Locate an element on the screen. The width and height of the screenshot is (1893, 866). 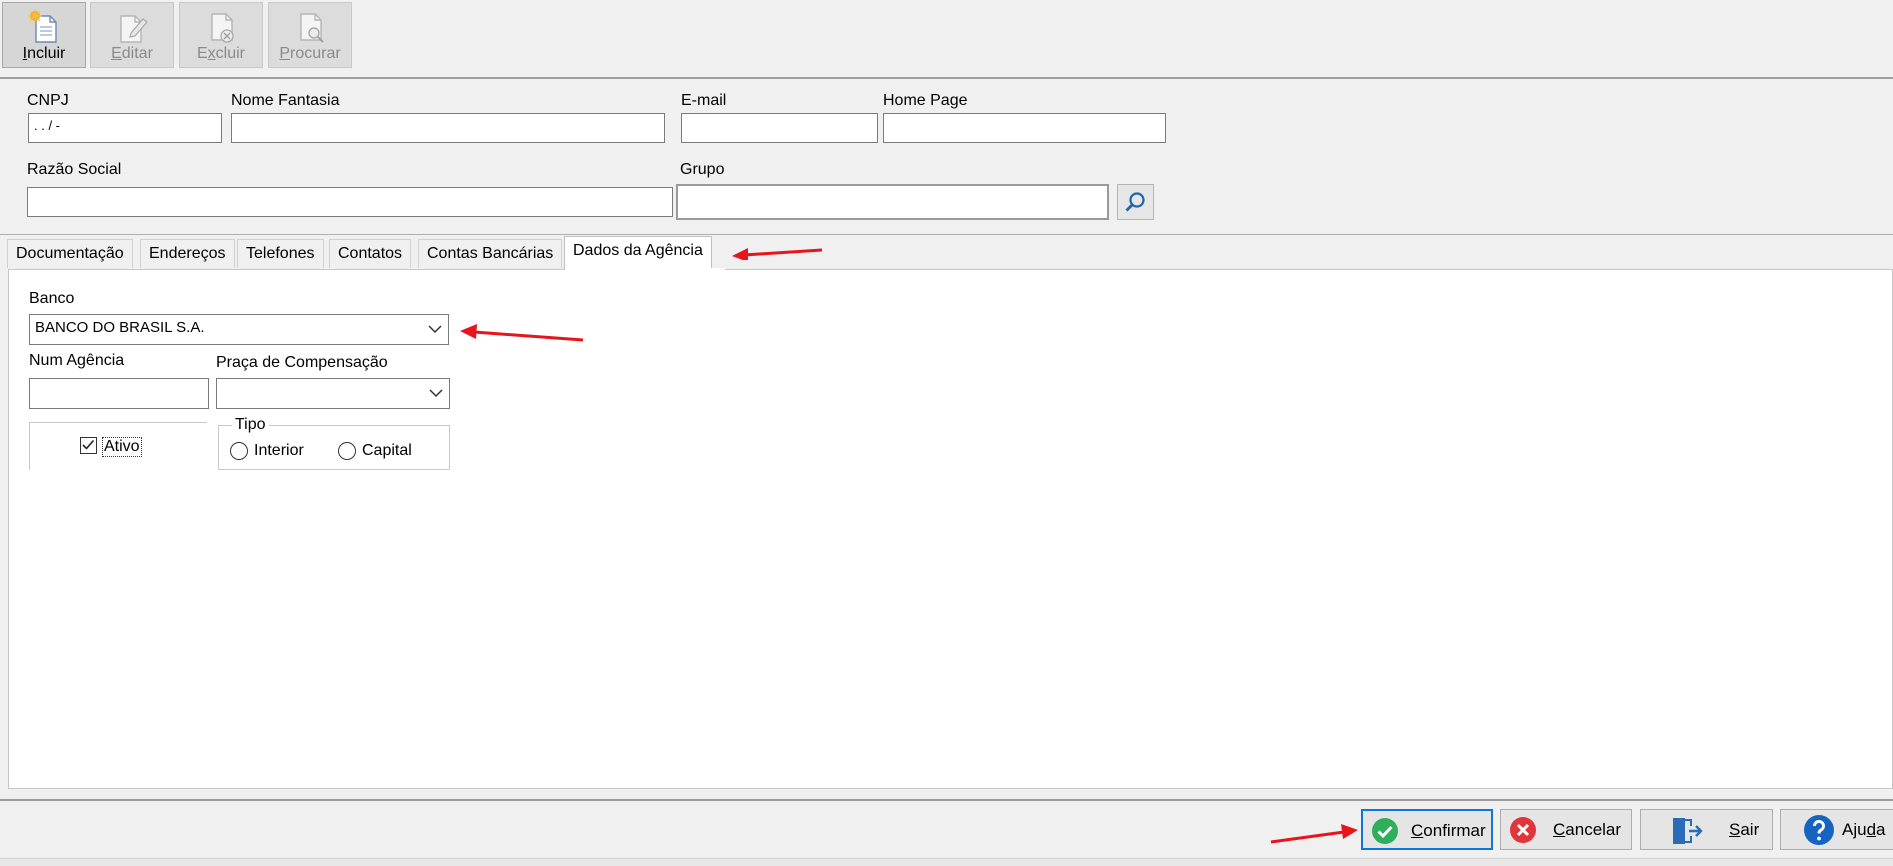
tab-contatos: Contatos is located at coordinates (370, 253).